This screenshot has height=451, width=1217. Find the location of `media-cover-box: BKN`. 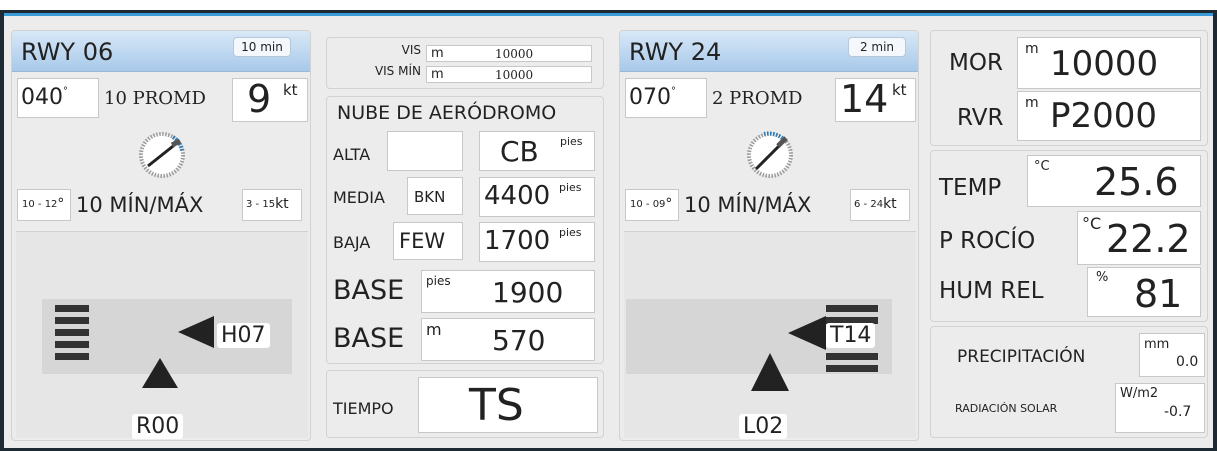

media-cover-box: BKN is located at coordinates (435, 196).